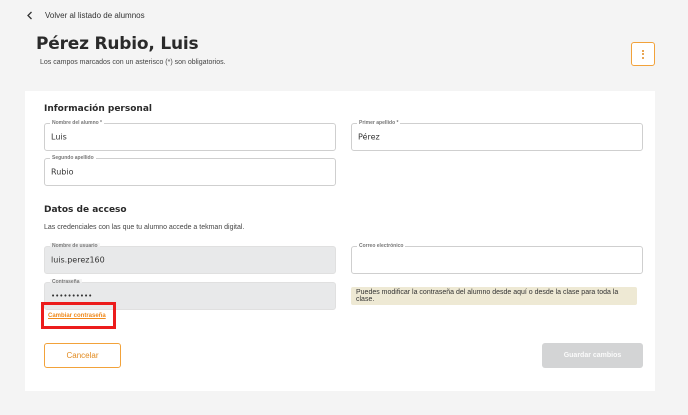 The width and height of the screenshot is (688, 415). What do you see at coordinates (190, 170) in the screenshot?
I see `last-name-2-field: Segundo apellido Rubio` at bounding box center [190, 170].